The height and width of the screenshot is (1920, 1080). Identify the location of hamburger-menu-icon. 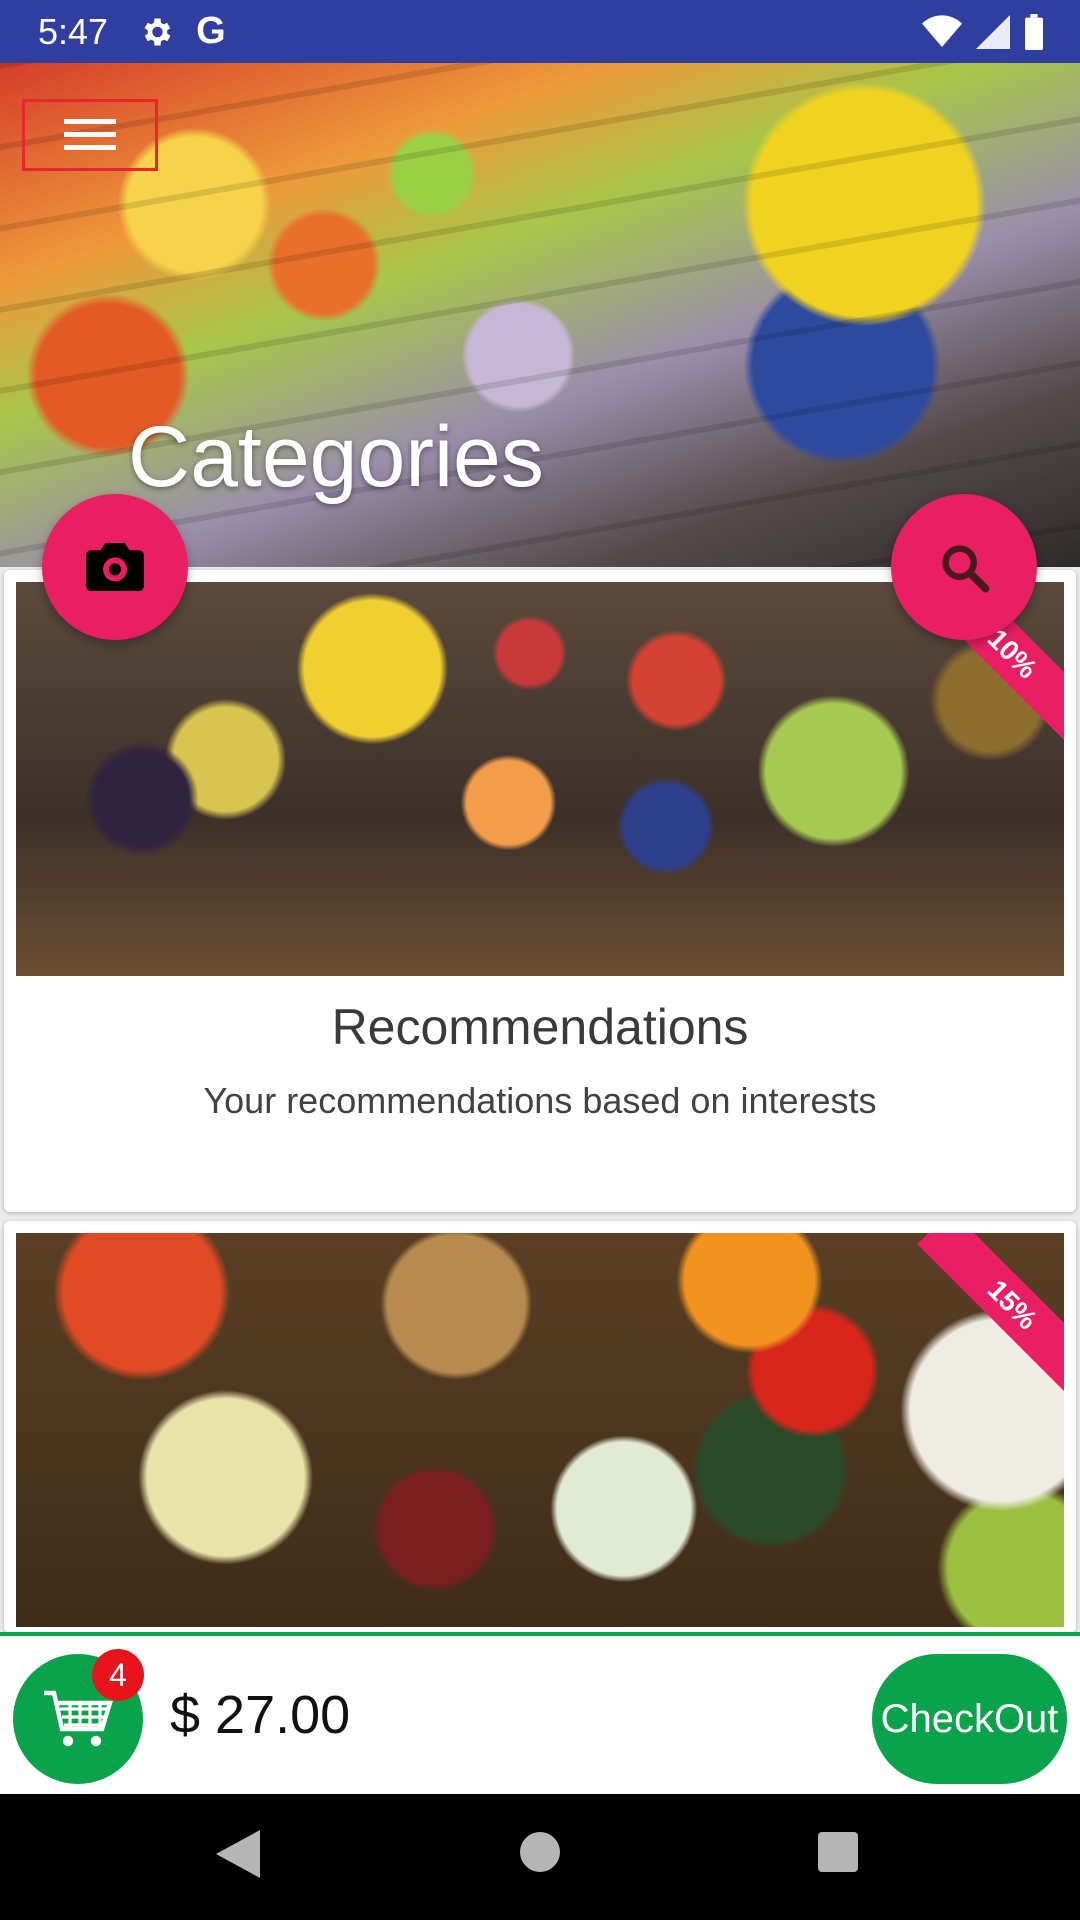
(90, 134).